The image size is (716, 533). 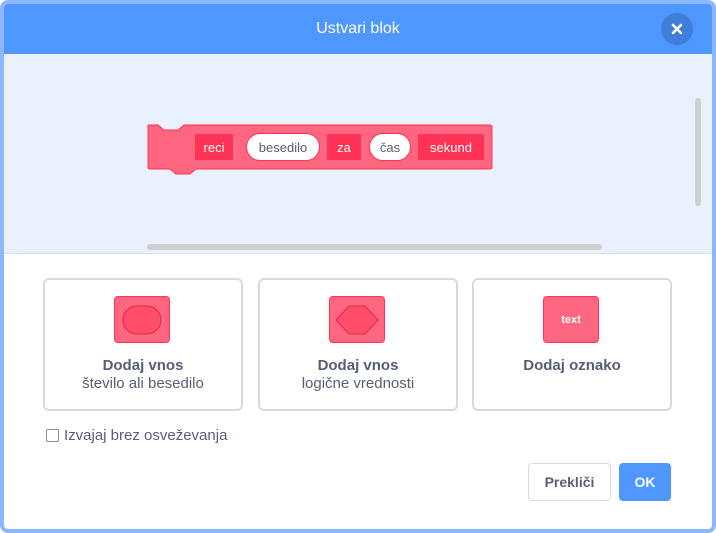 I want to click on hexagon-input-icon, so click(x=357, y=319).